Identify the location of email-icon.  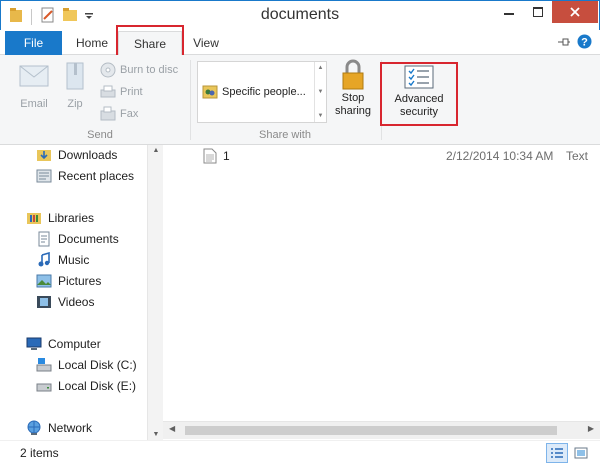
(34, 76).